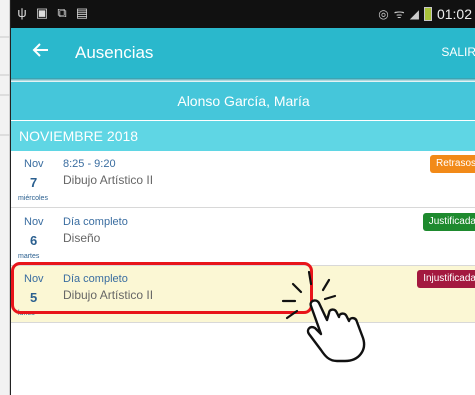  What do you see at coordinates (458, 52) in the screenshot?
I see `exit-button: SALIR` at bounding box center [458, 52].